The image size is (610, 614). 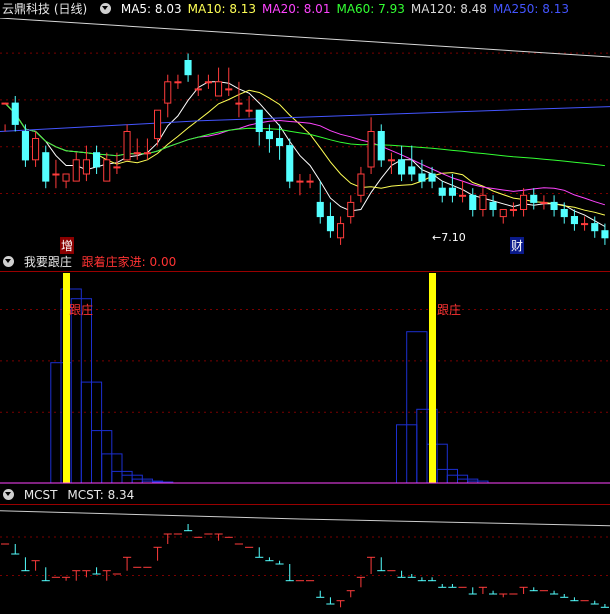 I want to click on ma-legend-item: MA60: 7.93, so click(x=370, y=9).